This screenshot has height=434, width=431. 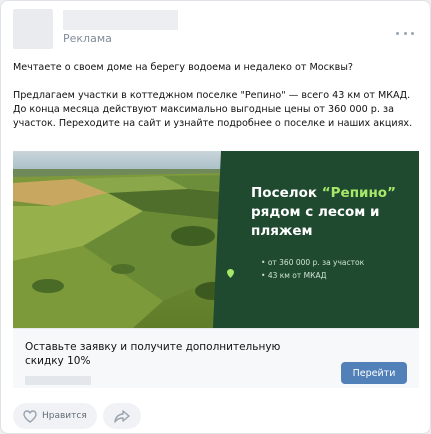 I want to click on banner-bullet-list: от 360 000 р. за участок 43 км от МКАД, so click(x=312, y=269).